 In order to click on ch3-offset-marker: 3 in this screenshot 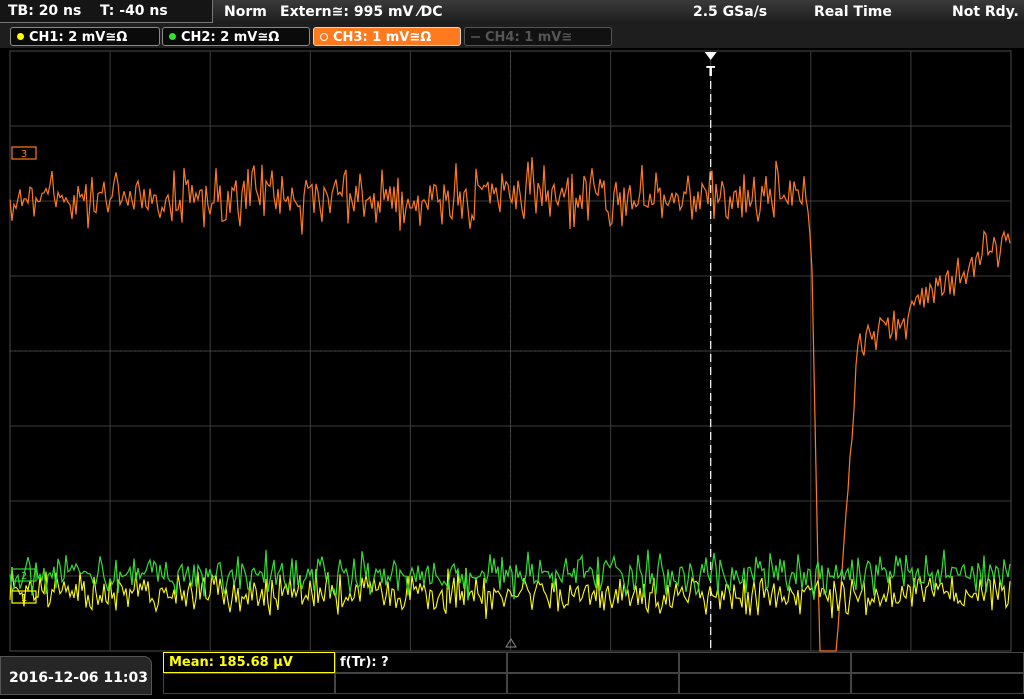, I will do `click(24, 153)`.